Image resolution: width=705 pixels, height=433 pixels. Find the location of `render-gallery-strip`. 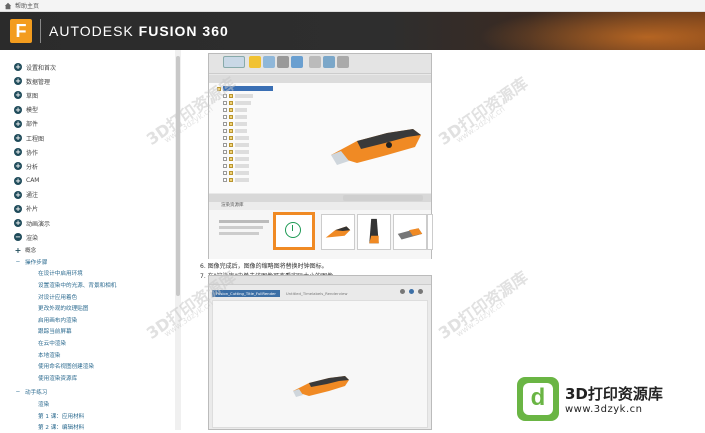

render-gallery-strip is located at coordinates (321, 234).